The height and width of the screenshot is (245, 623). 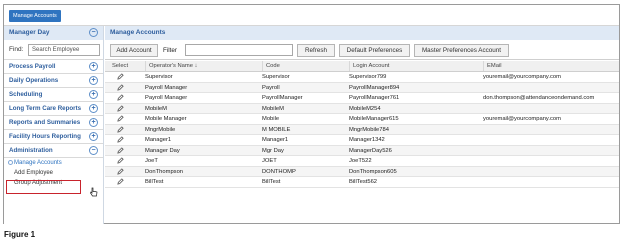 I want to click on subitem-add-employee: Add Employee, so click(x=53, y=173).